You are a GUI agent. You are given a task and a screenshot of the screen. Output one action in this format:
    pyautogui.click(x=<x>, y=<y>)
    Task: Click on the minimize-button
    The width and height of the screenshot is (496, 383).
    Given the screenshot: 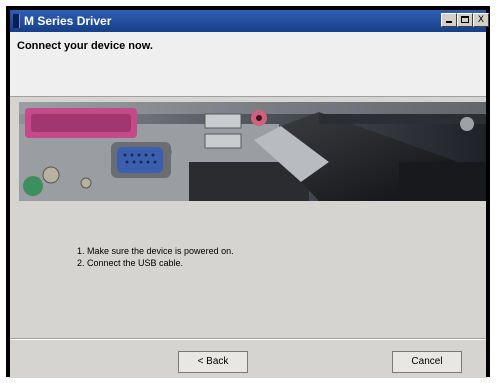 What is the action you would take?
    pyautogui.click(x=449, y=20)
    